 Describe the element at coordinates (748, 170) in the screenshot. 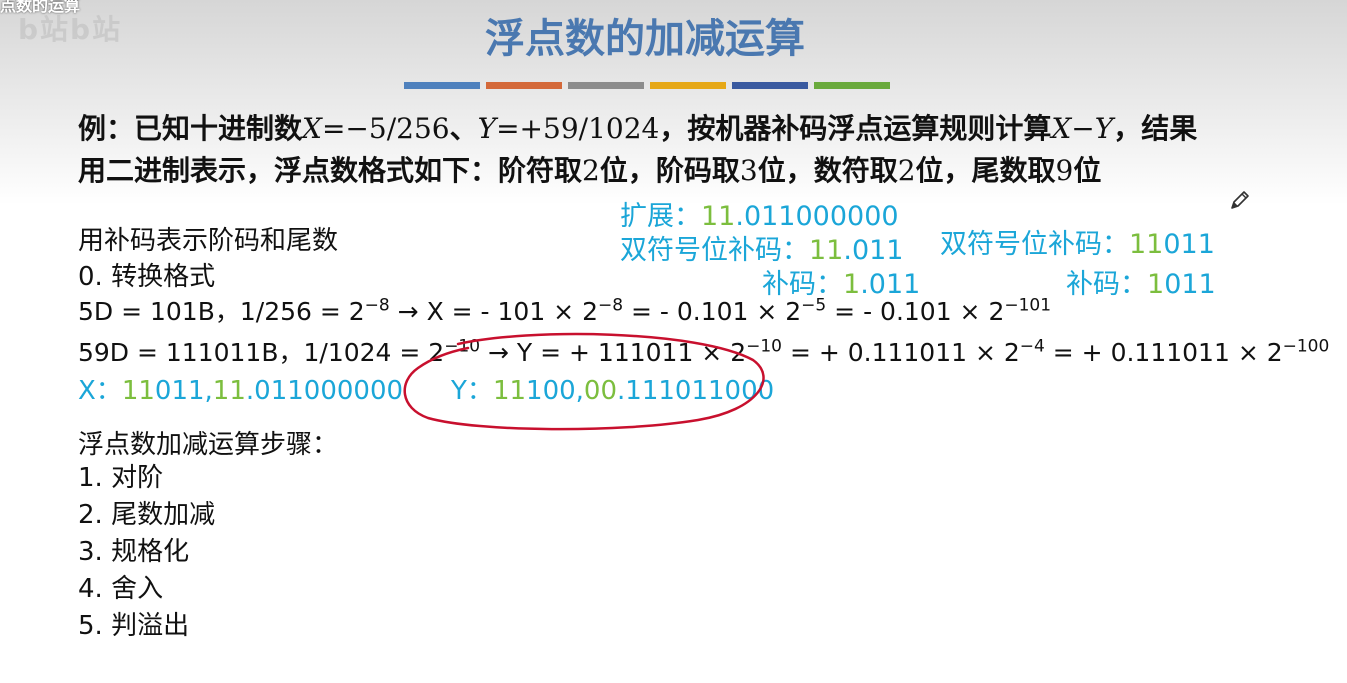

I see `number: 3` at that location.